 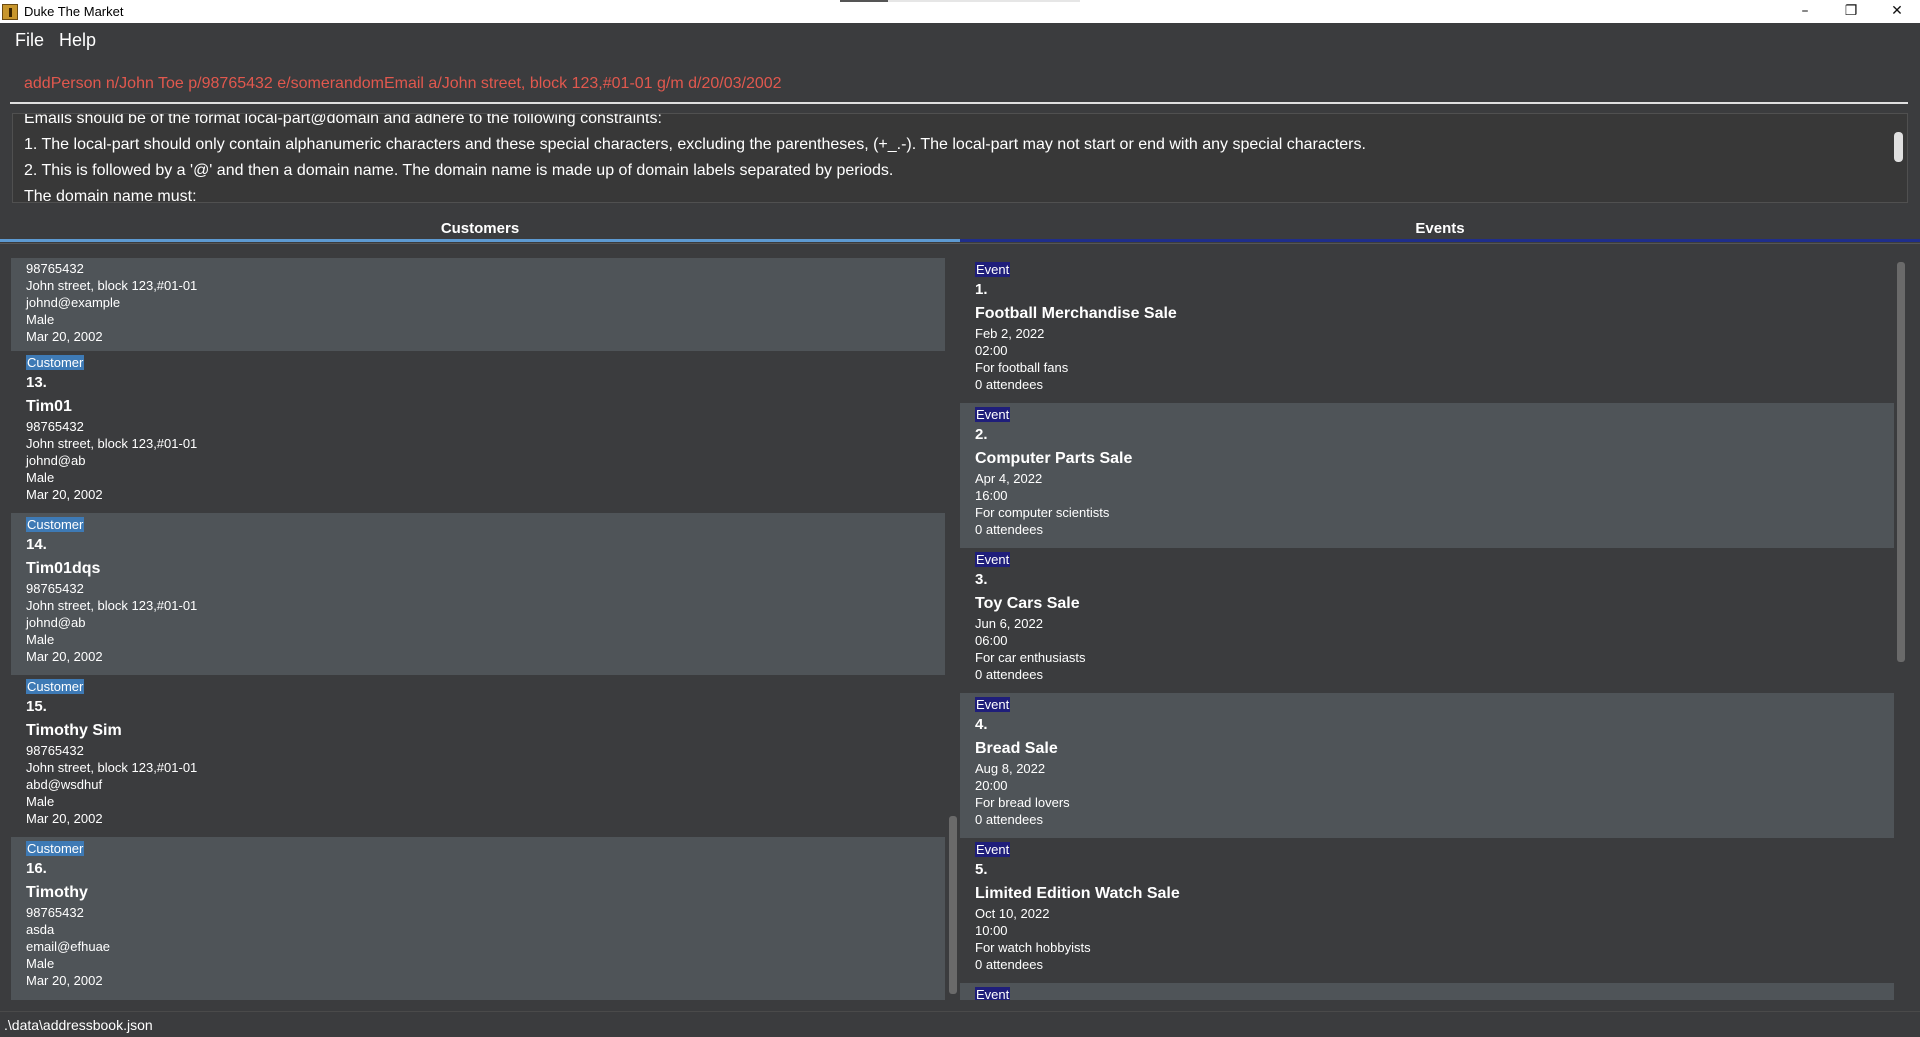 What do you see at coordinates (49, 406) in the screenshot?
I see `customer-name: Tim01` at bounding box center [49, 406].